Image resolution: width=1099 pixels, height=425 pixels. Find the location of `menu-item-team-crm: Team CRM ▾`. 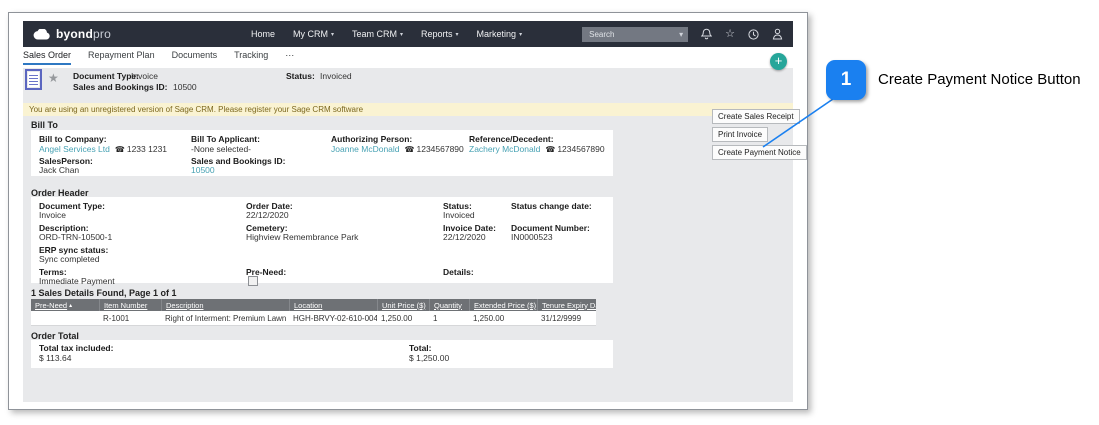

menu-item-team-crm: Team CRM ▾ is located at coordinates (377, 34).